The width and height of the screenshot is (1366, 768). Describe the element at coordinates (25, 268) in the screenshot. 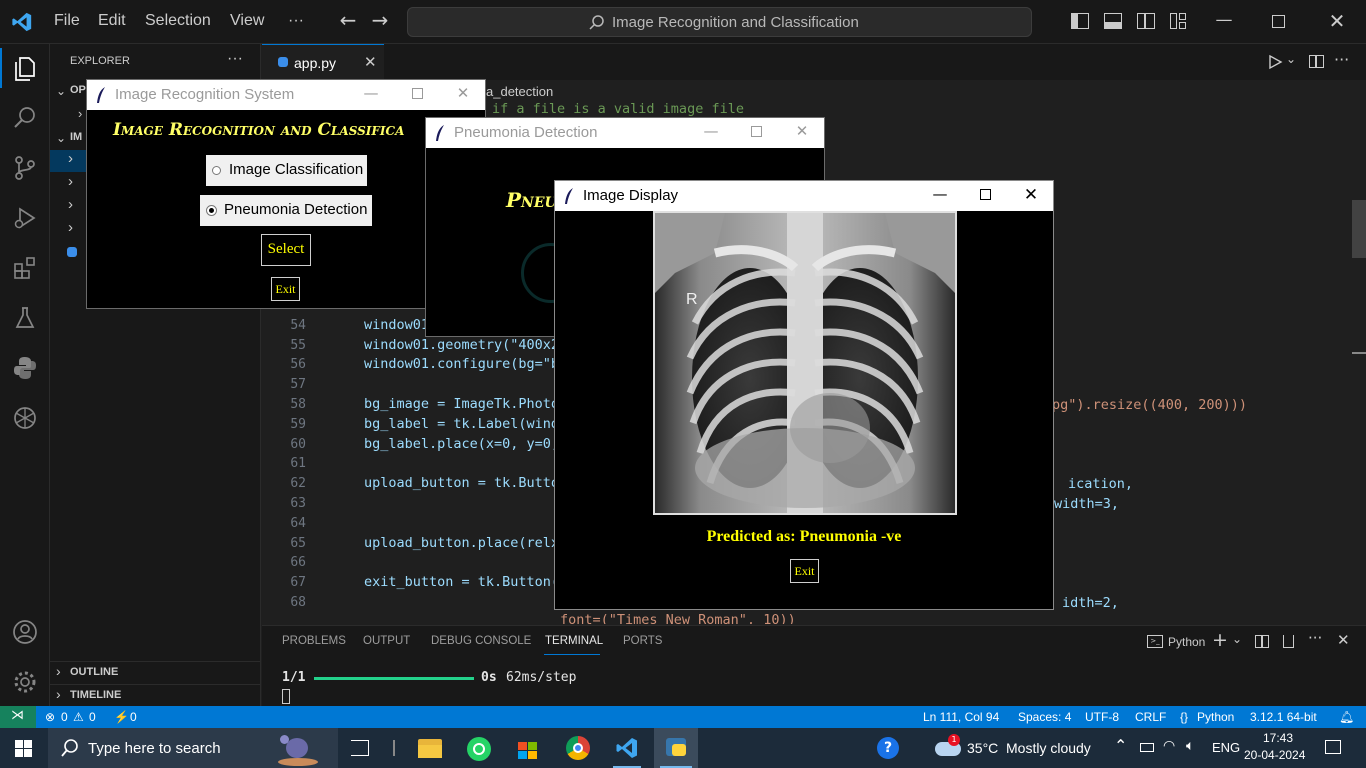

I see `extensions-icon` at that location.